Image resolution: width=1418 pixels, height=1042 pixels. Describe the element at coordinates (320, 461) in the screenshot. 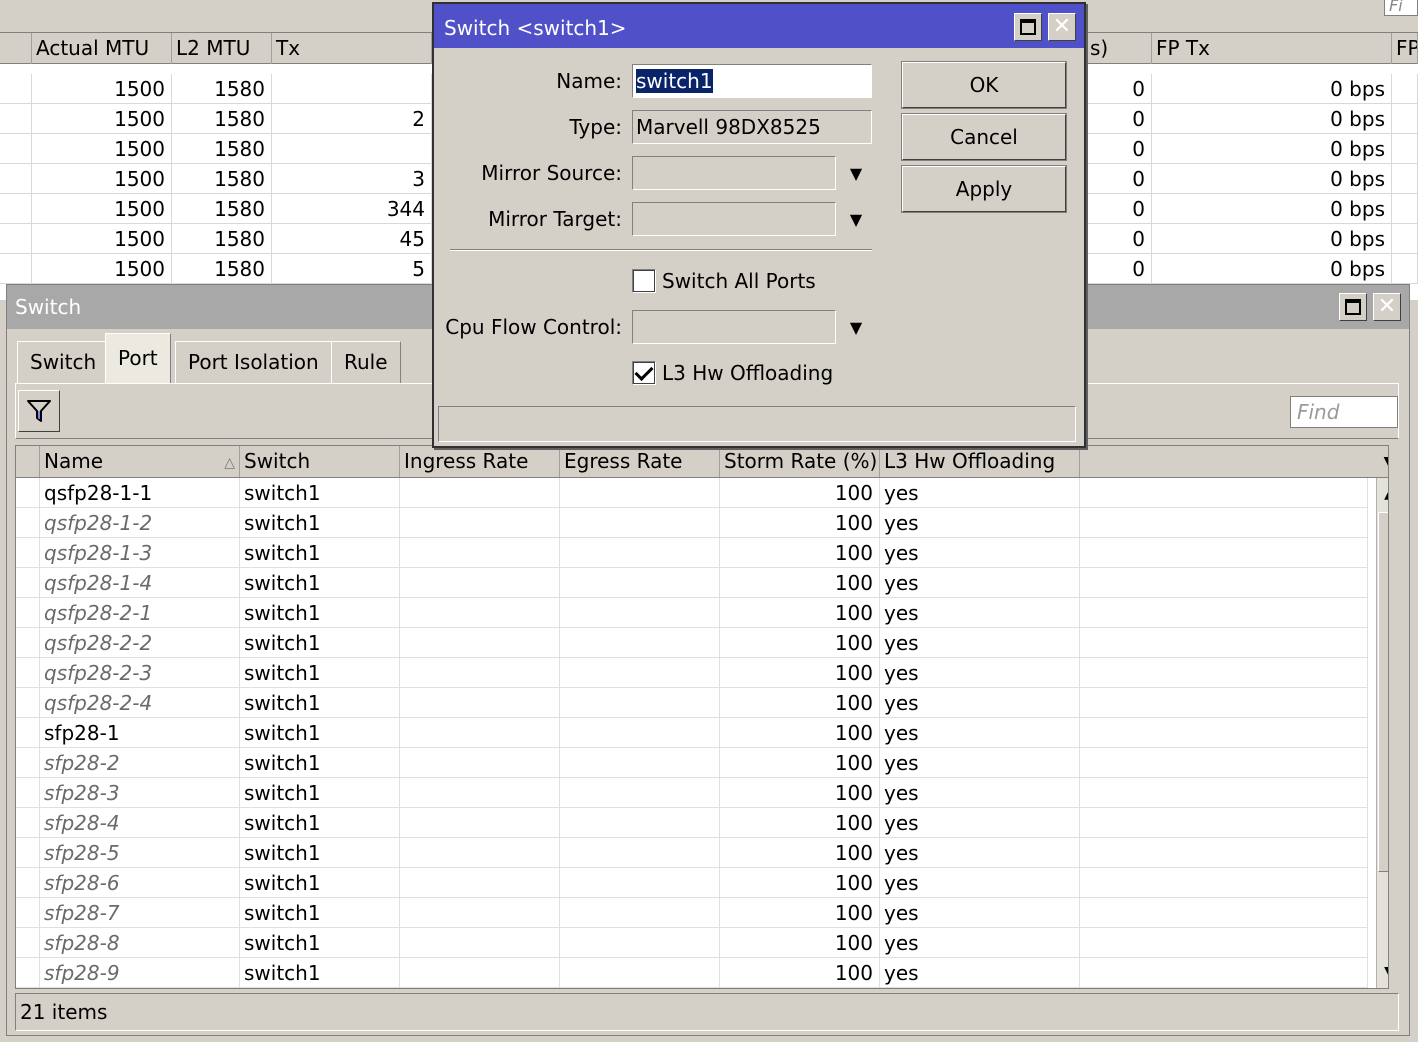

I see `header-switch: Switch` at that location.